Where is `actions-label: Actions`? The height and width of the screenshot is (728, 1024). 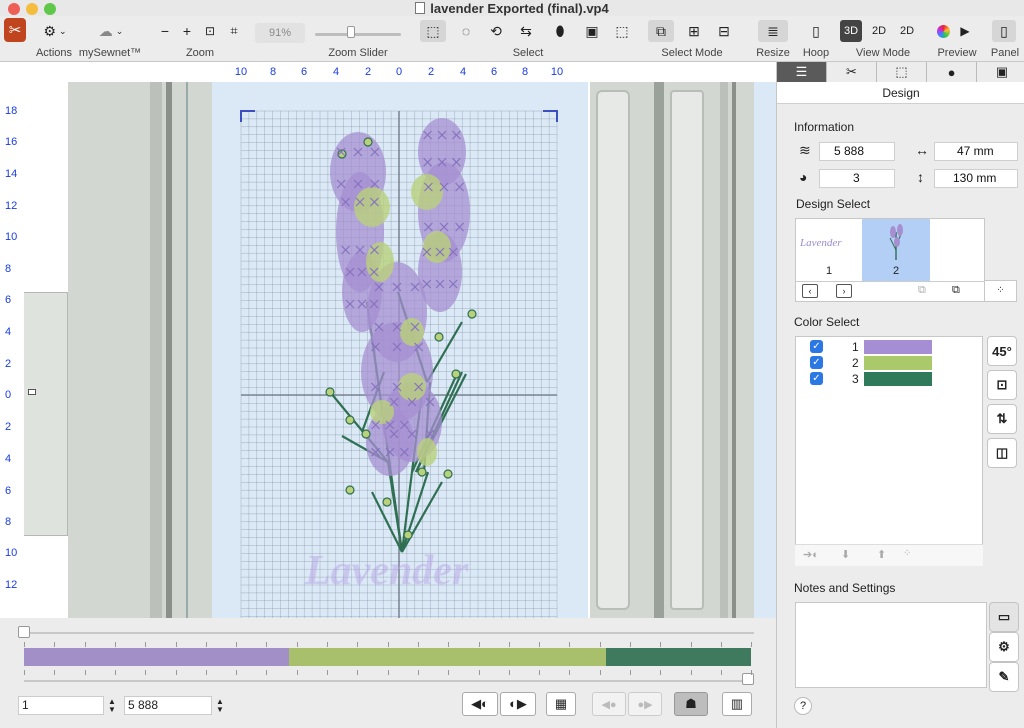
actions-label: Actions is located at coordinates (54, 53).